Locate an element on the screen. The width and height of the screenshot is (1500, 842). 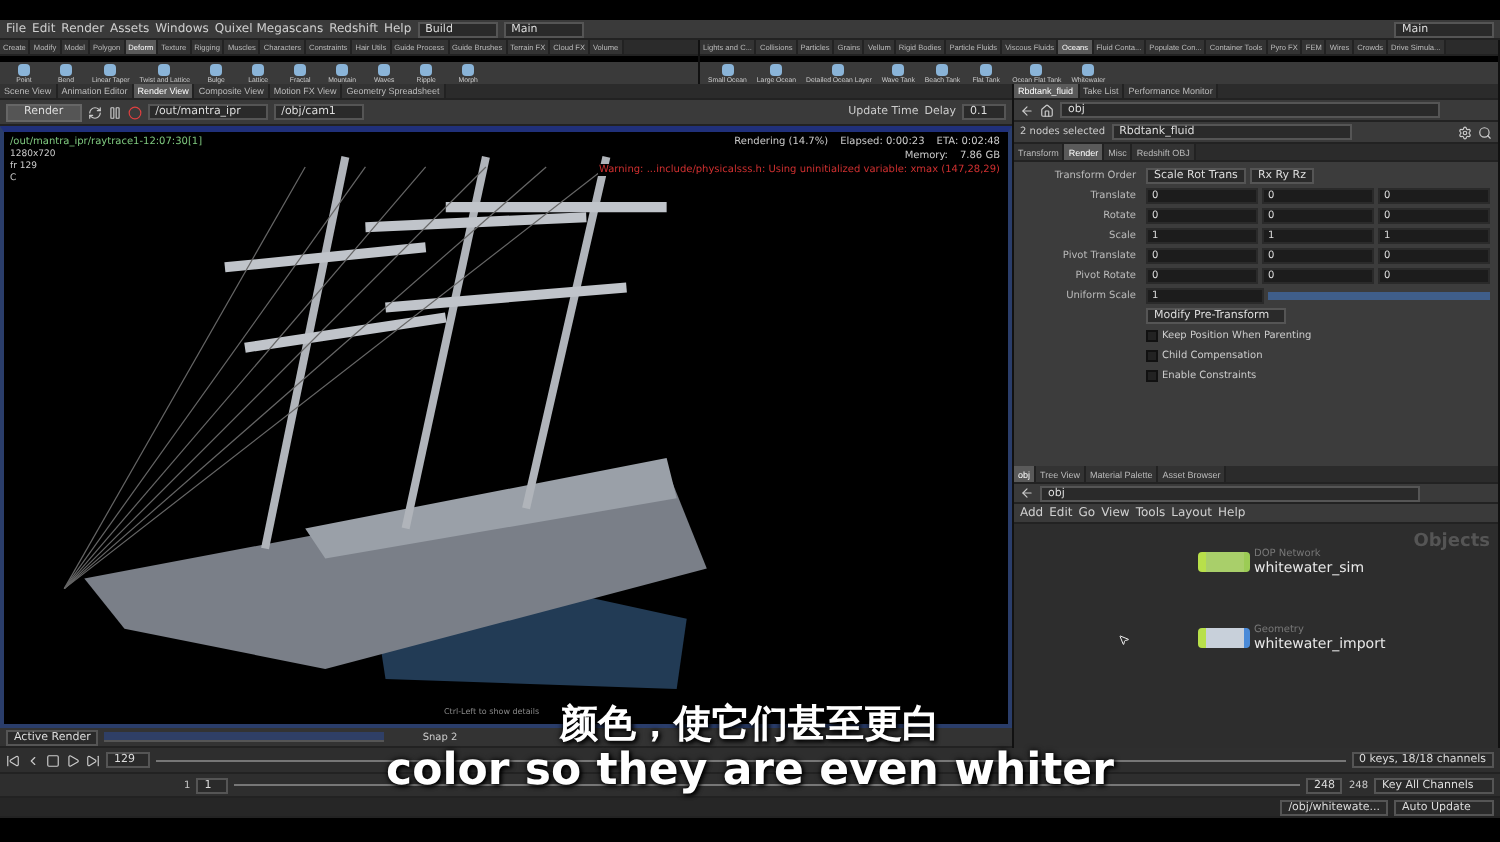
home-icon is located at coordinates (1047, 110).